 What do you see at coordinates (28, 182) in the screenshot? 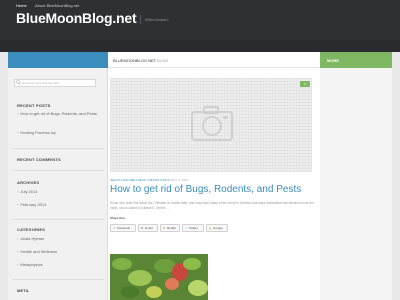
I see `archives-title: ARCHIVES` at bounding box center [28, 182].